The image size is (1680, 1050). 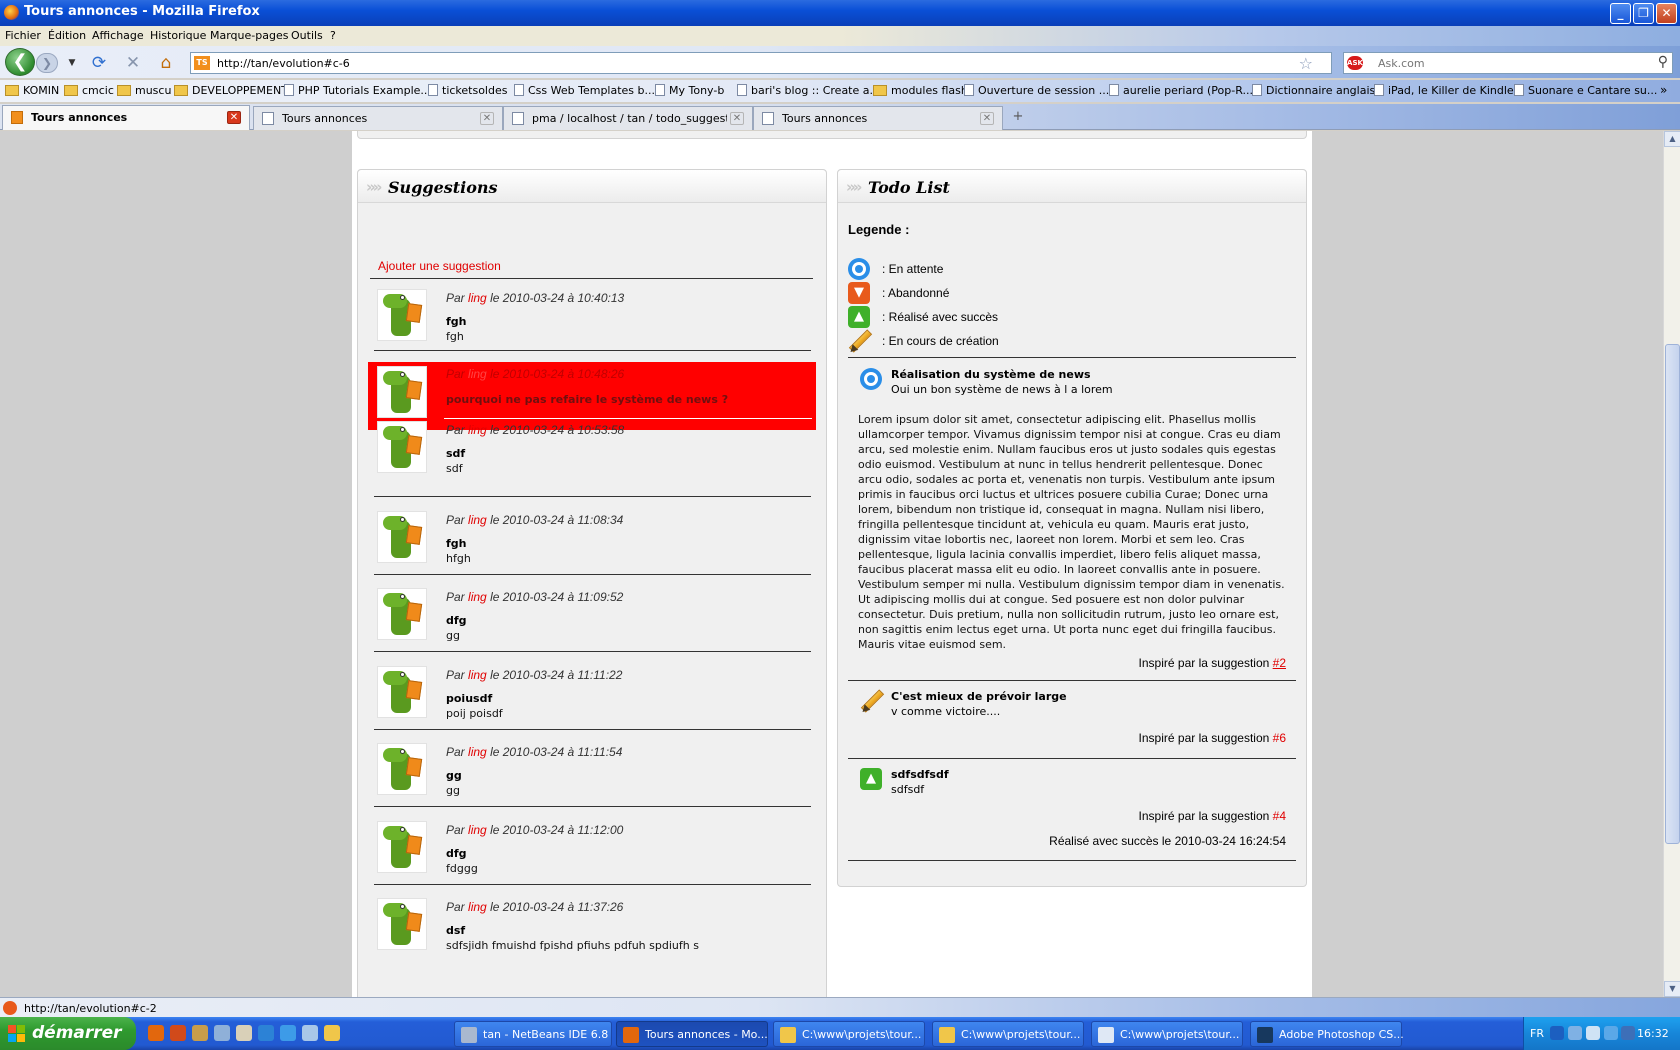 I want to click on bookmark-item: muscu, so click(x=144, y=90).